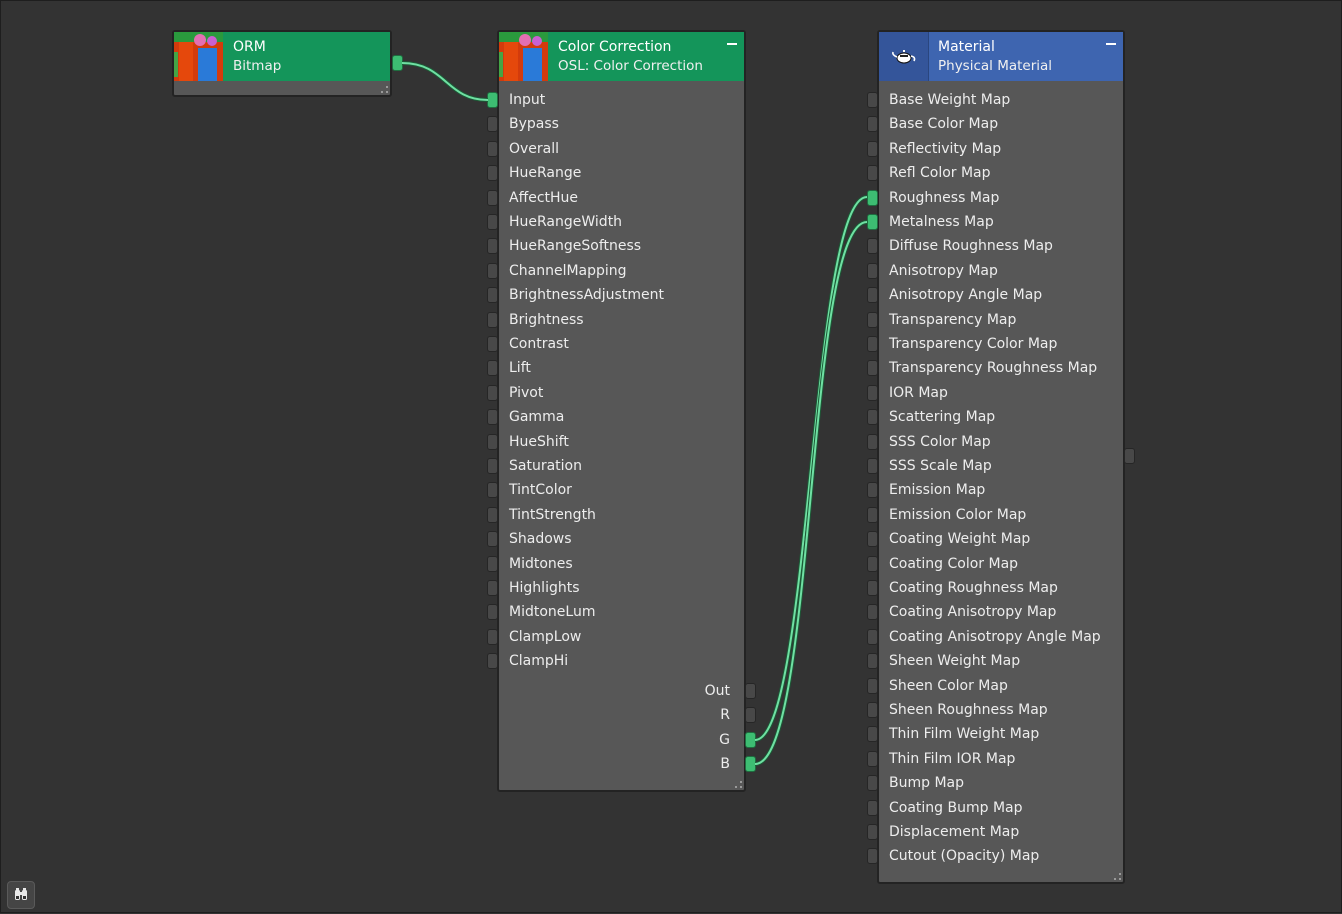 The image size is (1342, 914). Describe the element at coordinates (872, 563) in the screenshot. I see `mat-input-port-coating-color-map` at that location.